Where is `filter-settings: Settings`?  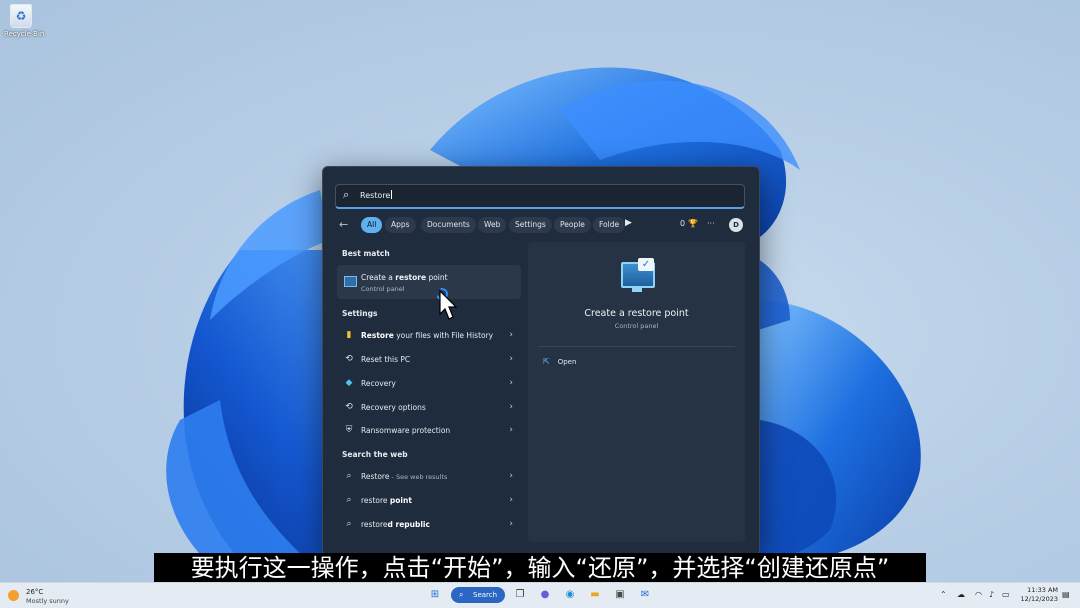 filter-settings: Settings is located at coordinates (530, 225).